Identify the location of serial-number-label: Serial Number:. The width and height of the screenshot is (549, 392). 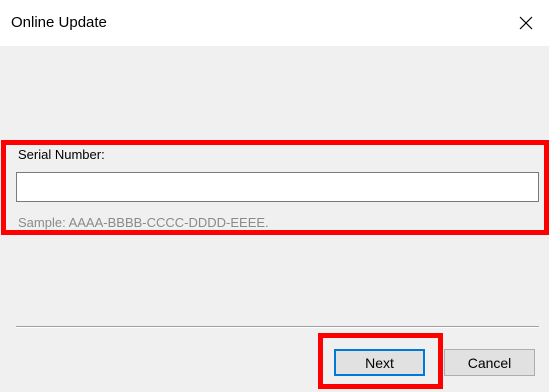
(61, 154).